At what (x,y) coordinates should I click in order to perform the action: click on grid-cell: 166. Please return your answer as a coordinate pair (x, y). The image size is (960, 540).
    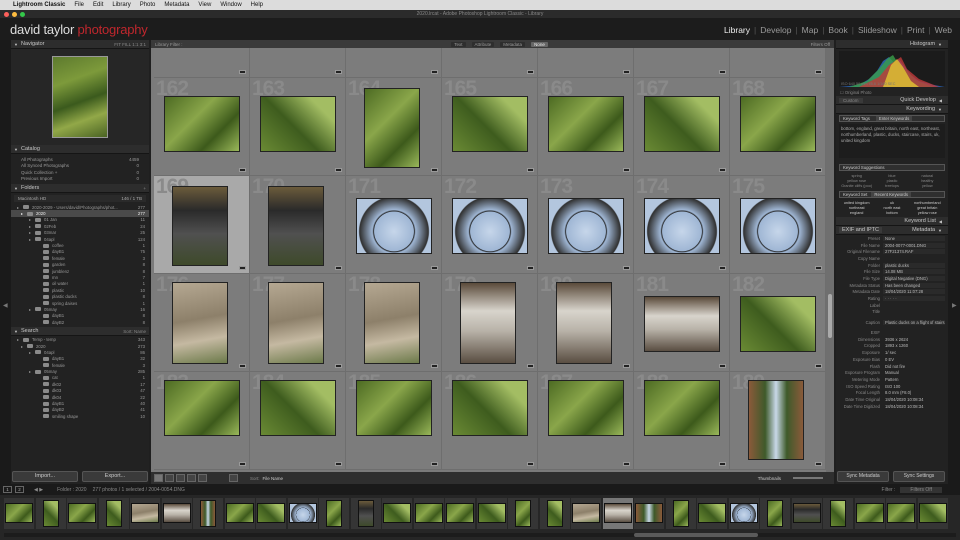
    Looking at the image, I should click on (586, 126).